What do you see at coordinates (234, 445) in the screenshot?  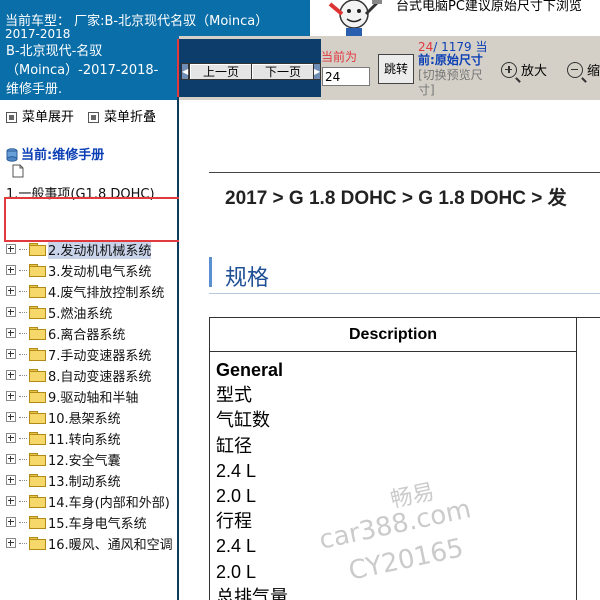 I see `table-row: 缸径` at bounding box center [234, 445].